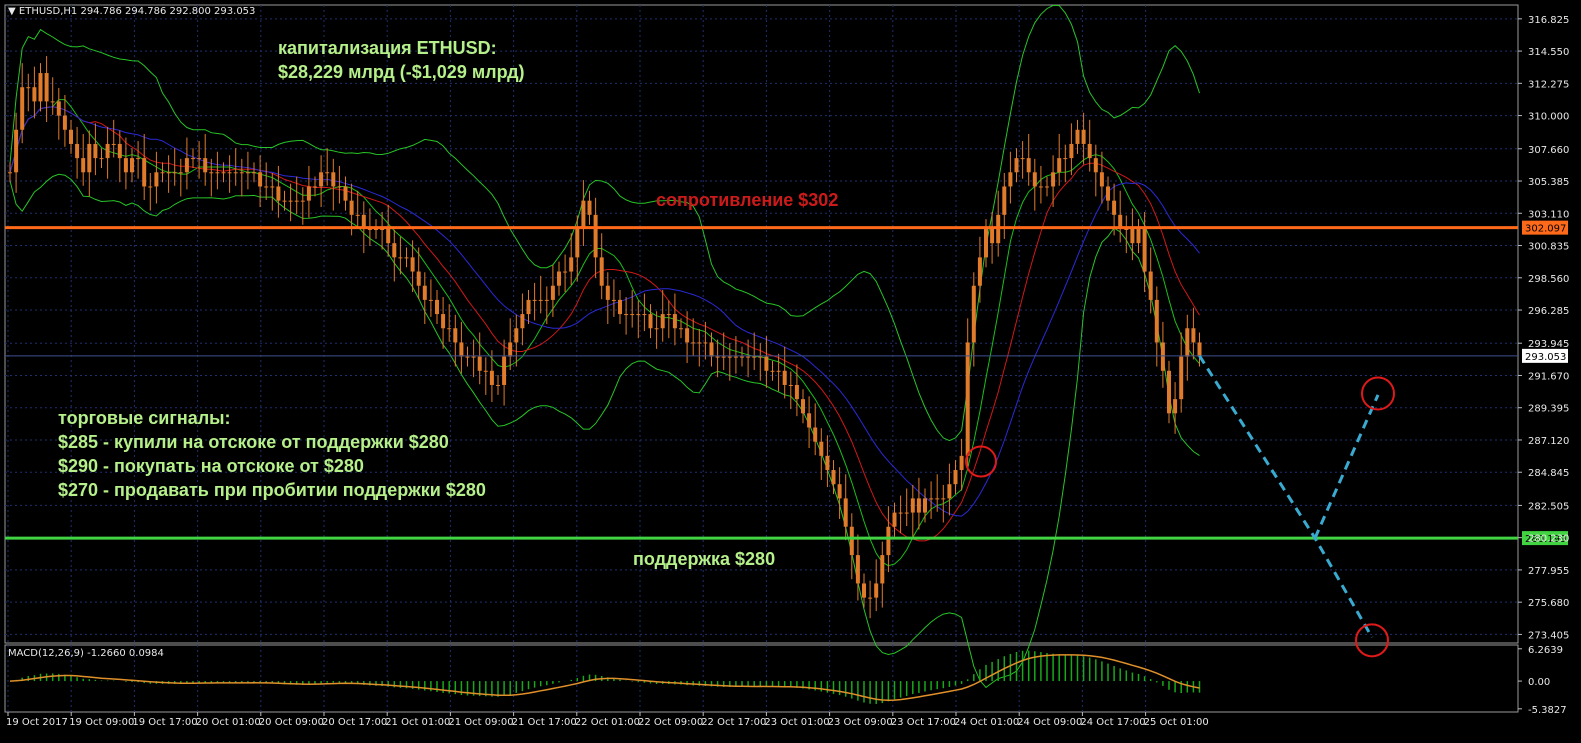 This screenshot has width=1581, height=743. What do you see at coordinates (417, 722) in the screenshot?
I see `x-tick-label: 21 Oct 01:00` at bounding box center [417, 722].